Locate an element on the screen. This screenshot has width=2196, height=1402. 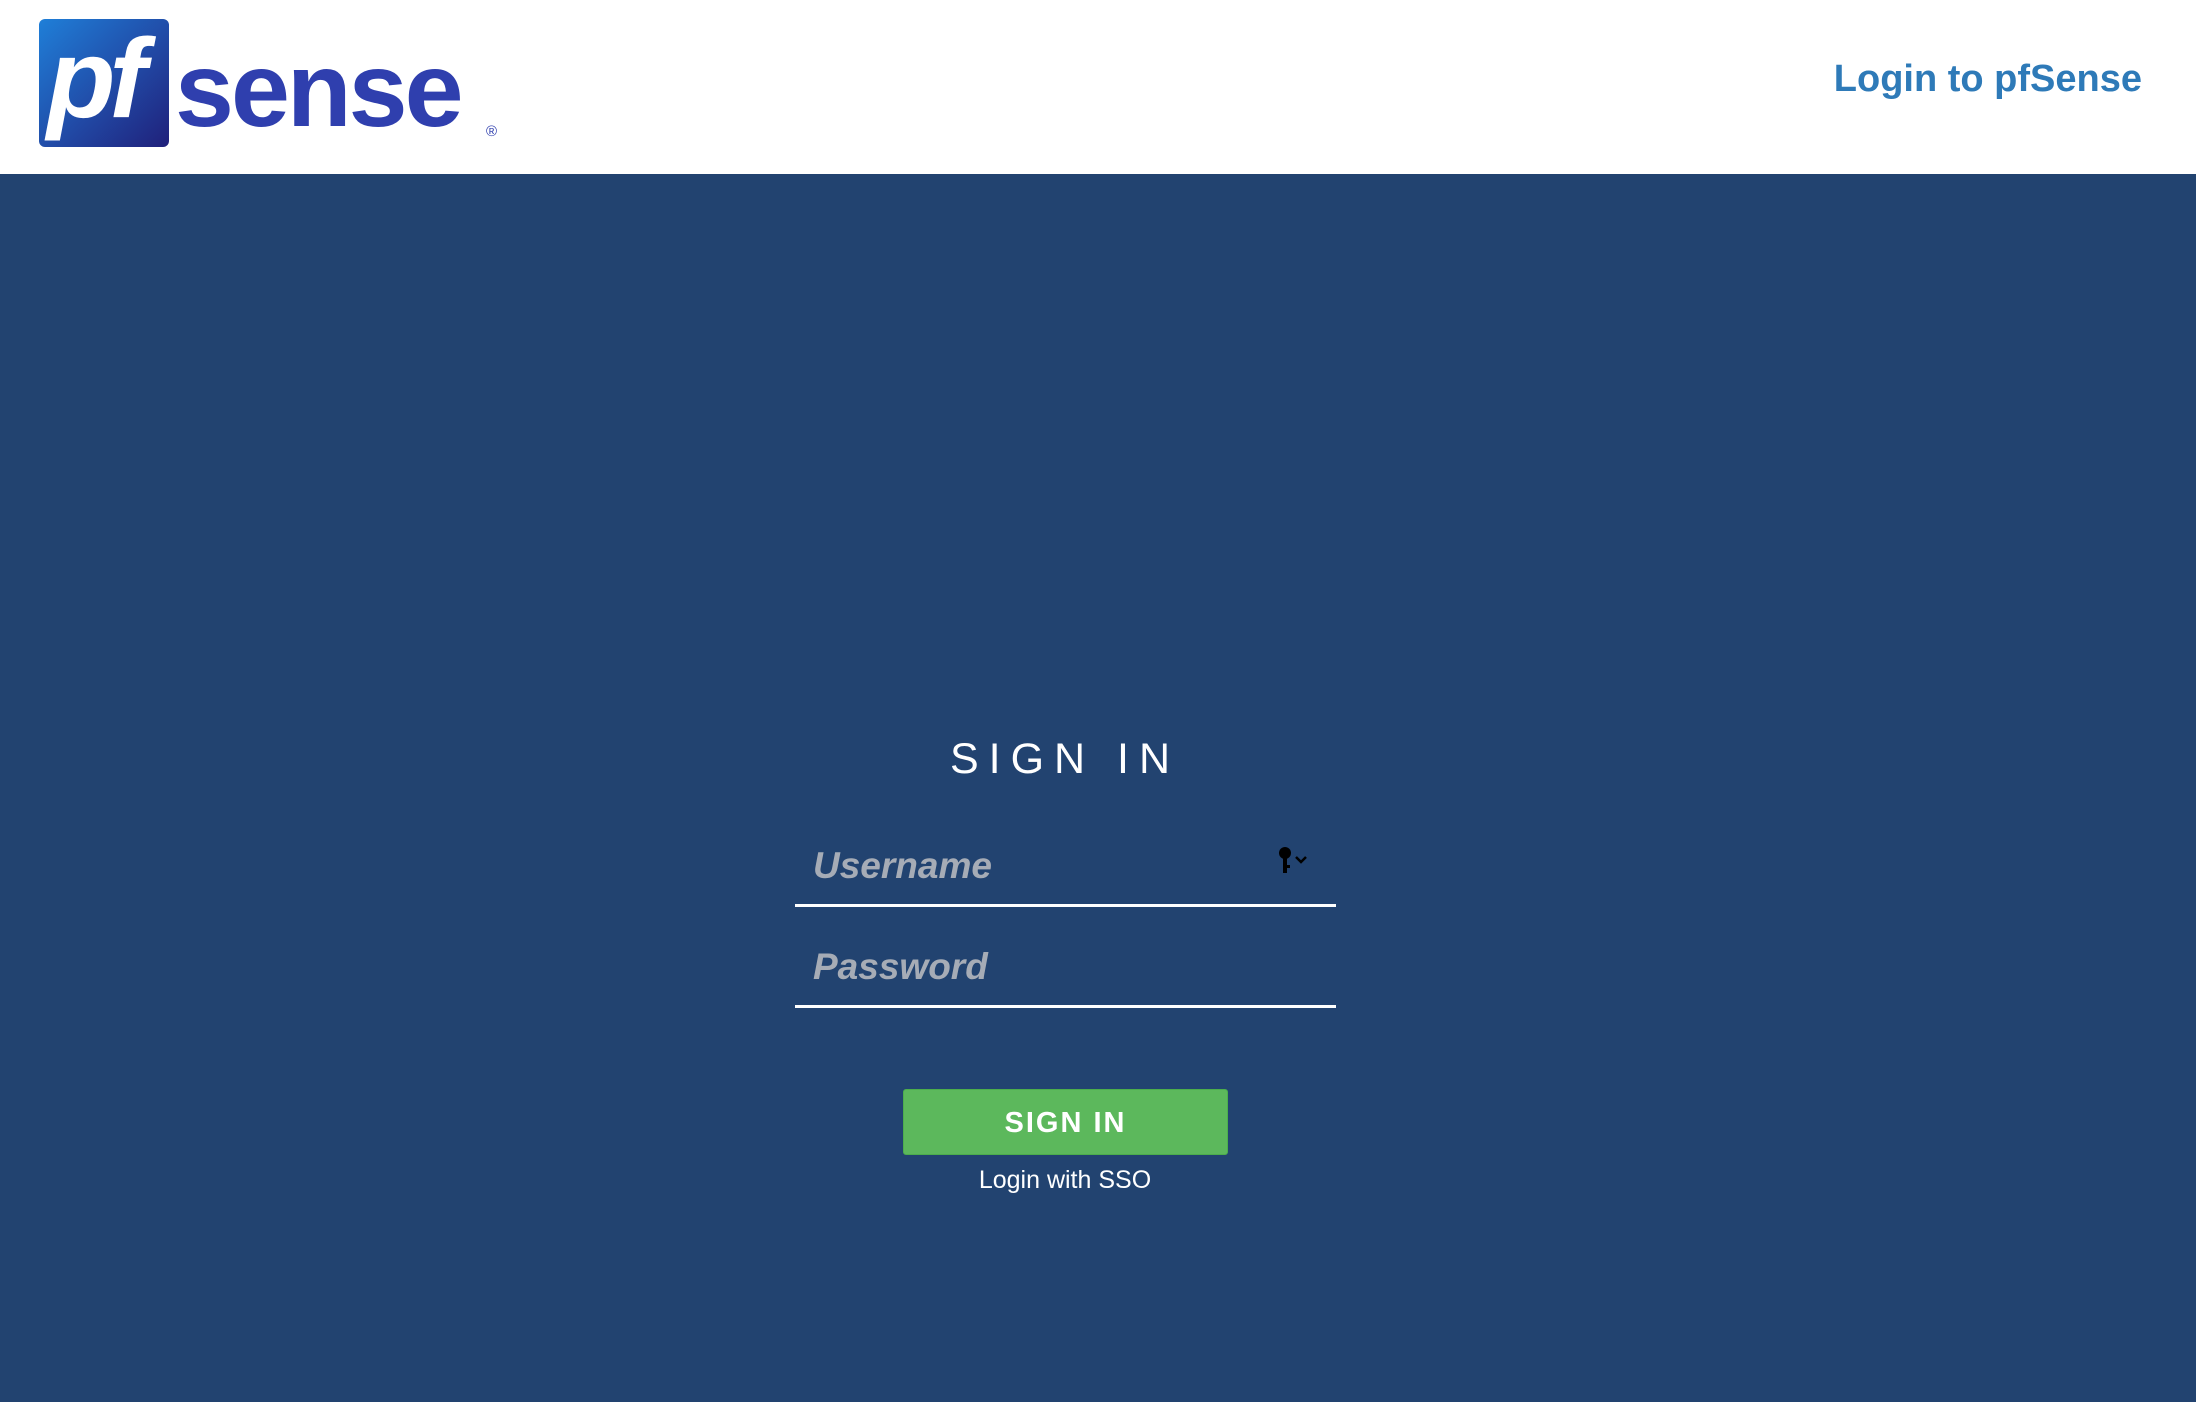
sign-in-heading: SIGN IN is located at coordinates (1065, 759).